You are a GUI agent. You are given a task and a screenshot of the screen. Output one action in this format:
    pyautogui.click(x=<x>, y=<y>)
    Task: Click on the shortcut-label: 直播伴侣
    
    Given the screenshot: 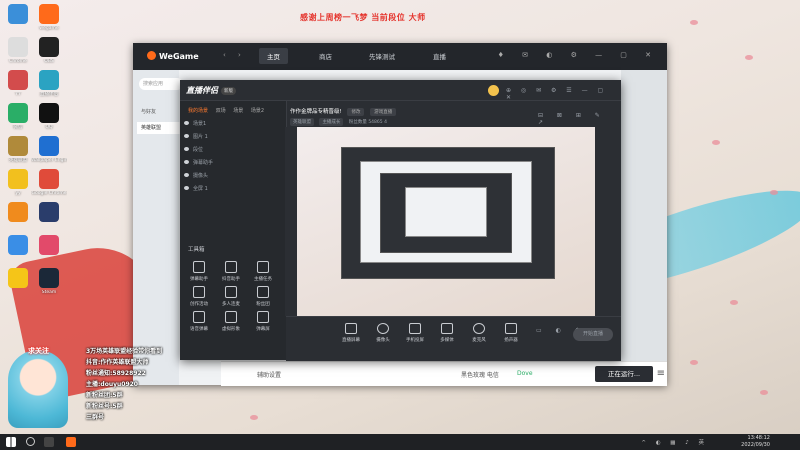 What is the action you would take?
    pyautogui.click(x=49, y=94)
    